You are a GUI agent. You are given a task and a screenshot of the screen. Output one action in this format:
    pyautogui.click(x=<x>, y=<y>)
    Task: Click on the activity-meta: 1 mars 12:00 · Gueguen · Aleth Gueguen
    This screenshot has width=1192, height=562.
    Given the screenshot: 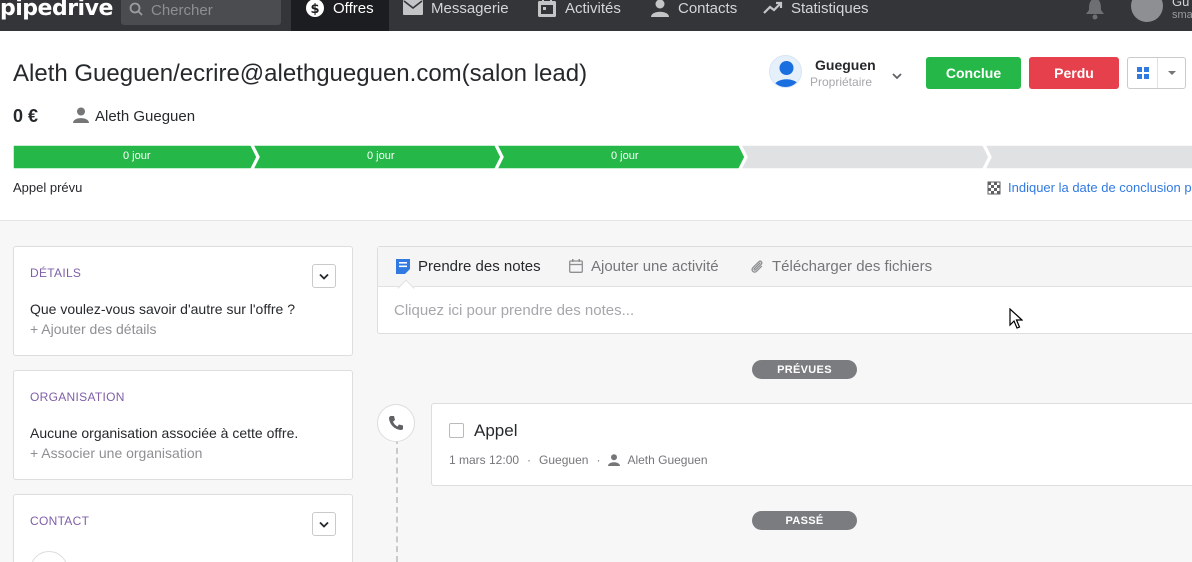 What is the action you would take?
    pyautogui.click(x=578, y=460)
    